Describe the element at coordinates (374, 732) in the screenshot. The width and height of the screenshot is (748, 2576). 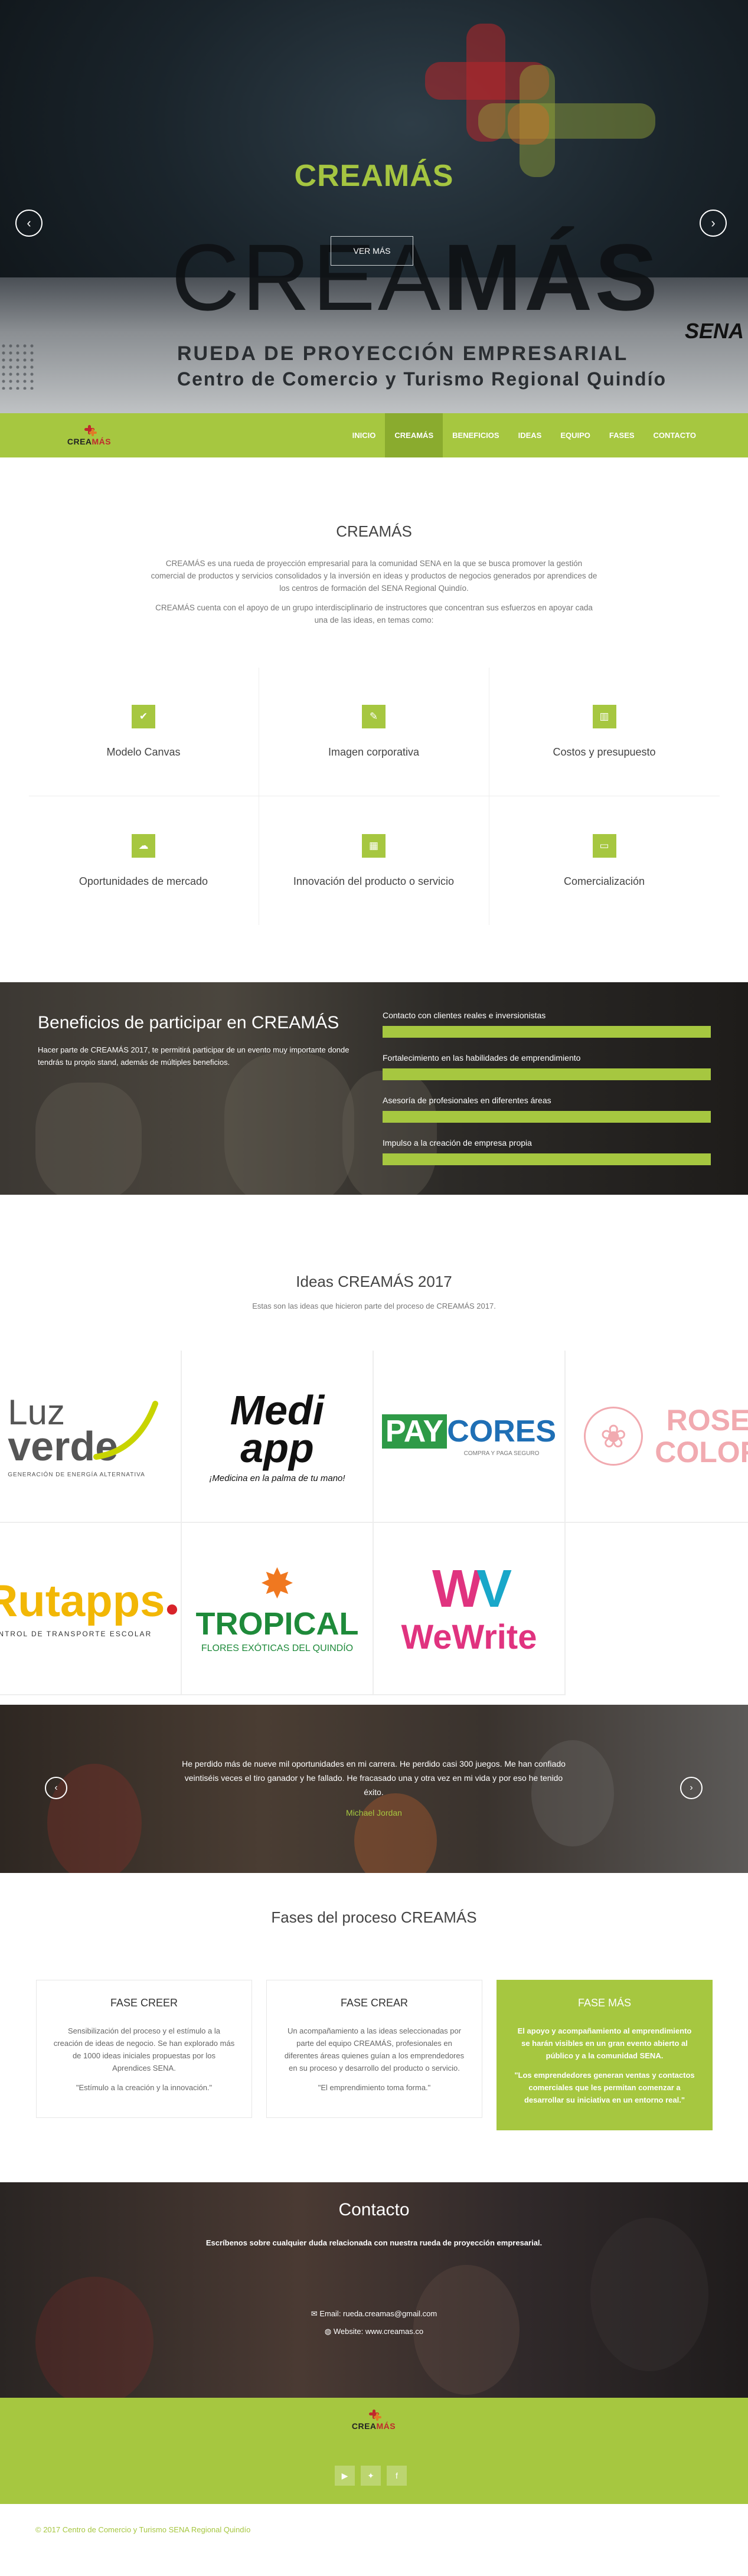
I see `feature-item: ✎ Imagen corporativa` at that location.